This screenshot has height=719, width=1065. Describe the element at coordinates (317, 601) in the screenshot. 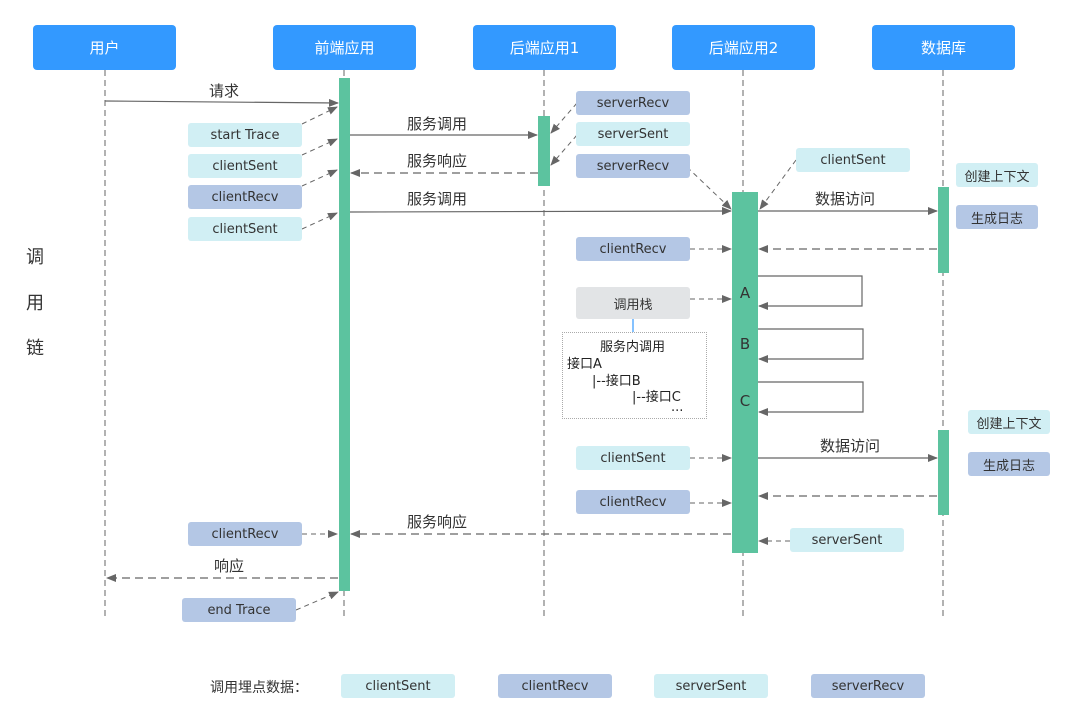

I see `connector-end-trace` at that location.